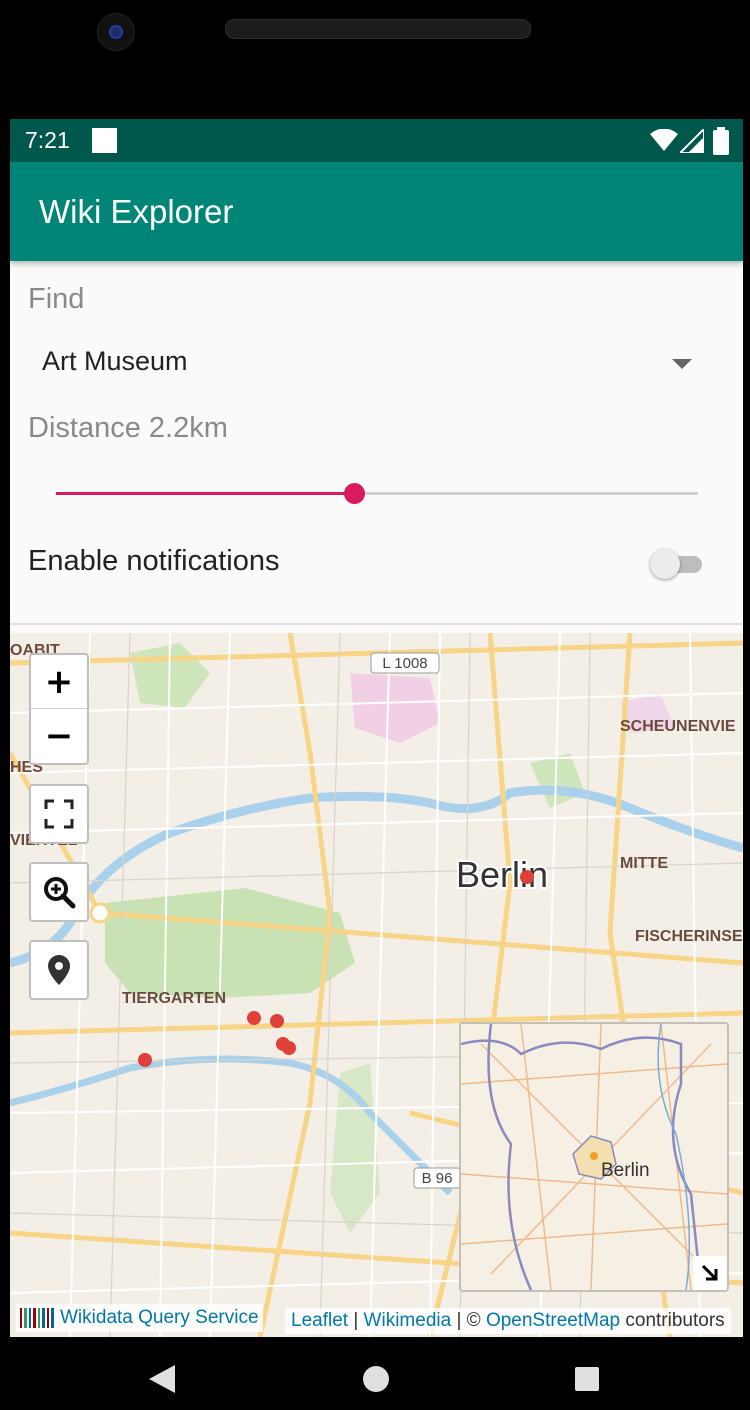  Describe the element at coordinates (377, 494) in the screenshot. I see `distance-slider` at that location.